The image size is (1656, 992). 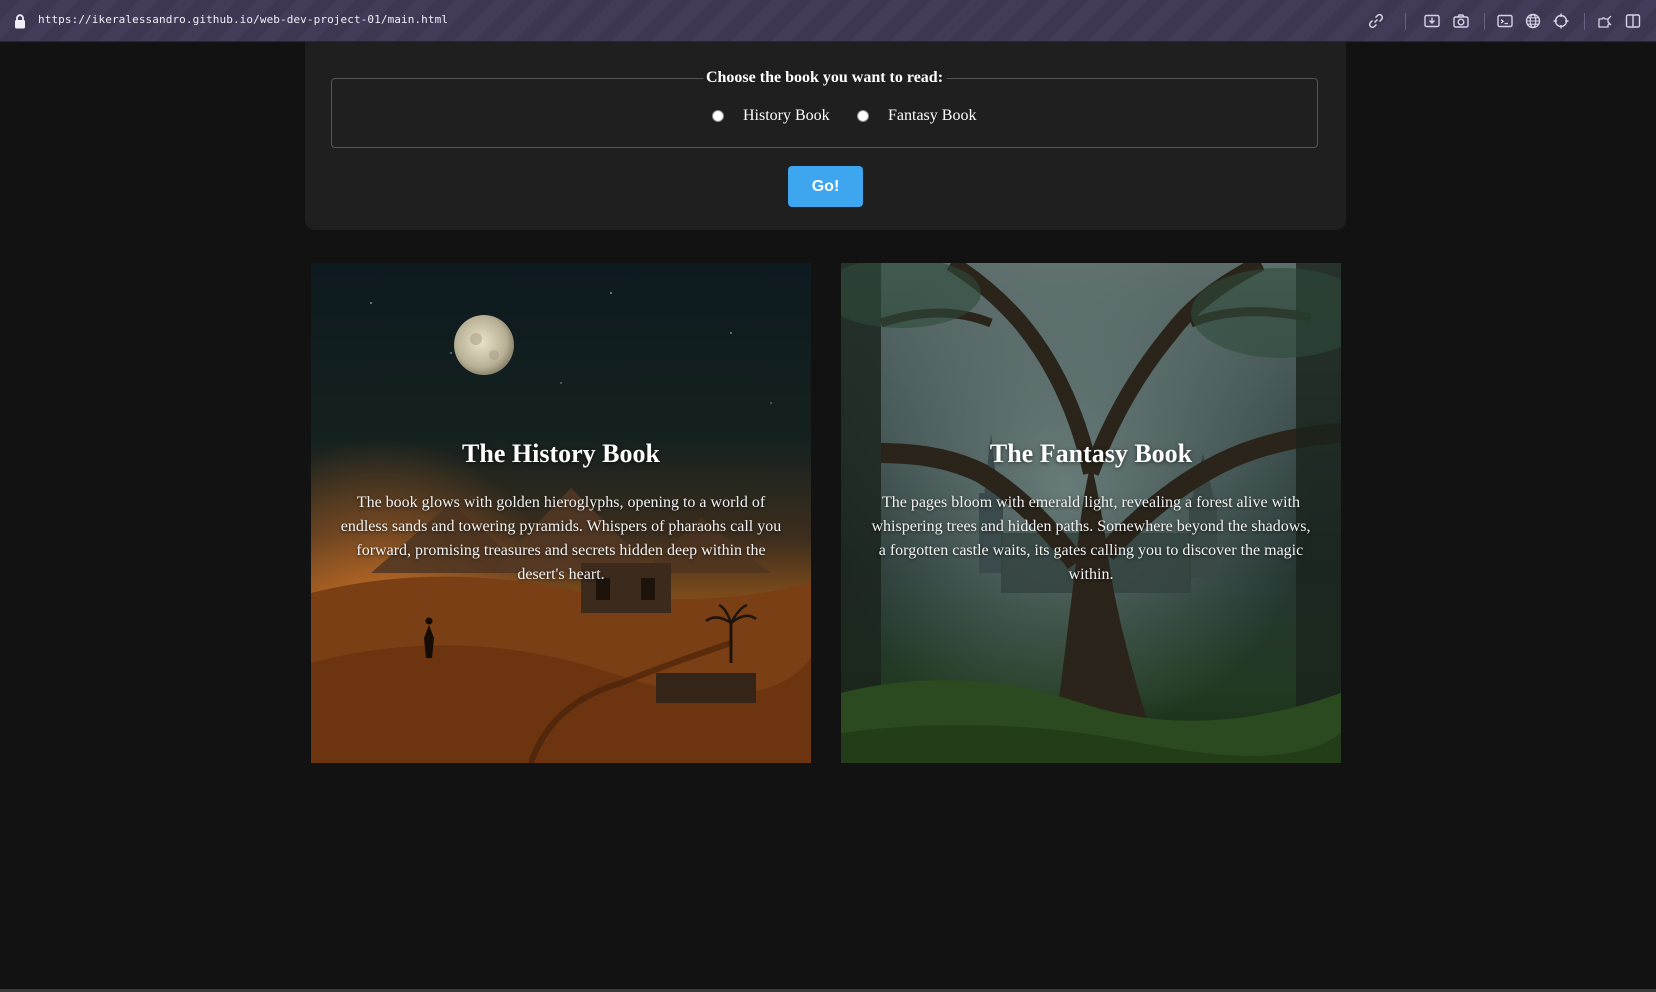 I want to click on radio-fantasy-book: Fantasy Book, so click(x=916, y=116).